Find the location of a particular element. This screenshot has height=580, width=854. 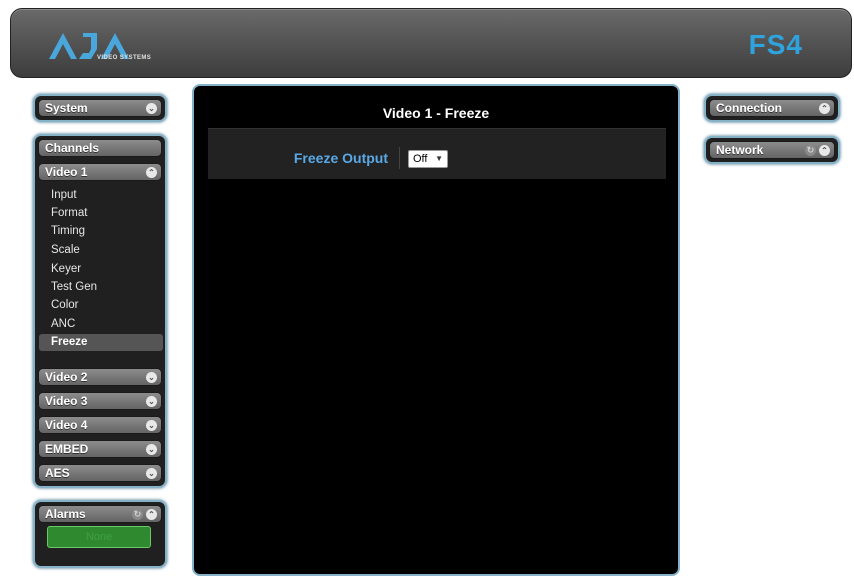

menu-item-scale: Scale is located at coordinates (65, 250).